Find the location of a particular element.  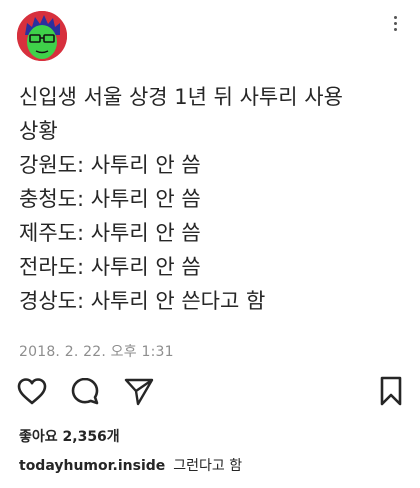

post-line: 상황 is located at coordinates (38, 131).